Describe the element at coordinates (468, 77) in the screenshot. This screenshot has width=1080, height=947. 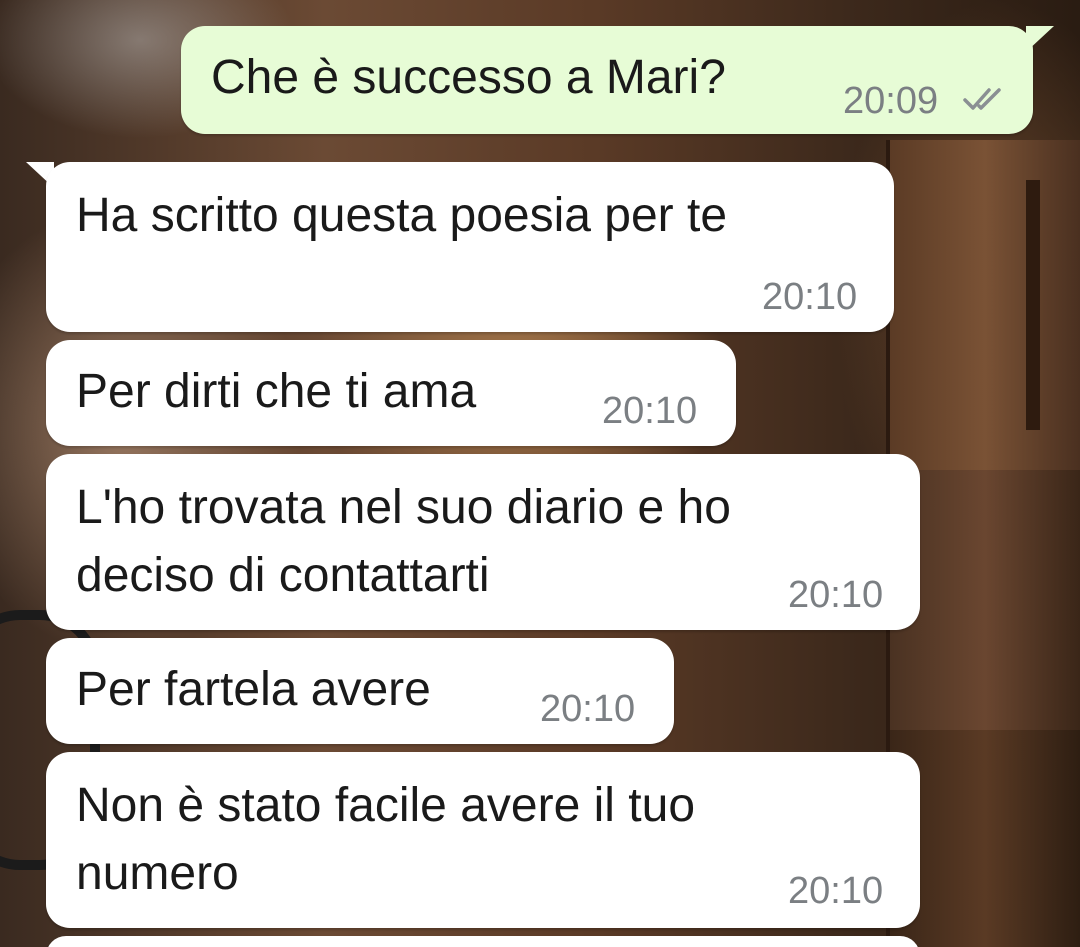
I see `message-text: Che è successo a Mari?` at that location.